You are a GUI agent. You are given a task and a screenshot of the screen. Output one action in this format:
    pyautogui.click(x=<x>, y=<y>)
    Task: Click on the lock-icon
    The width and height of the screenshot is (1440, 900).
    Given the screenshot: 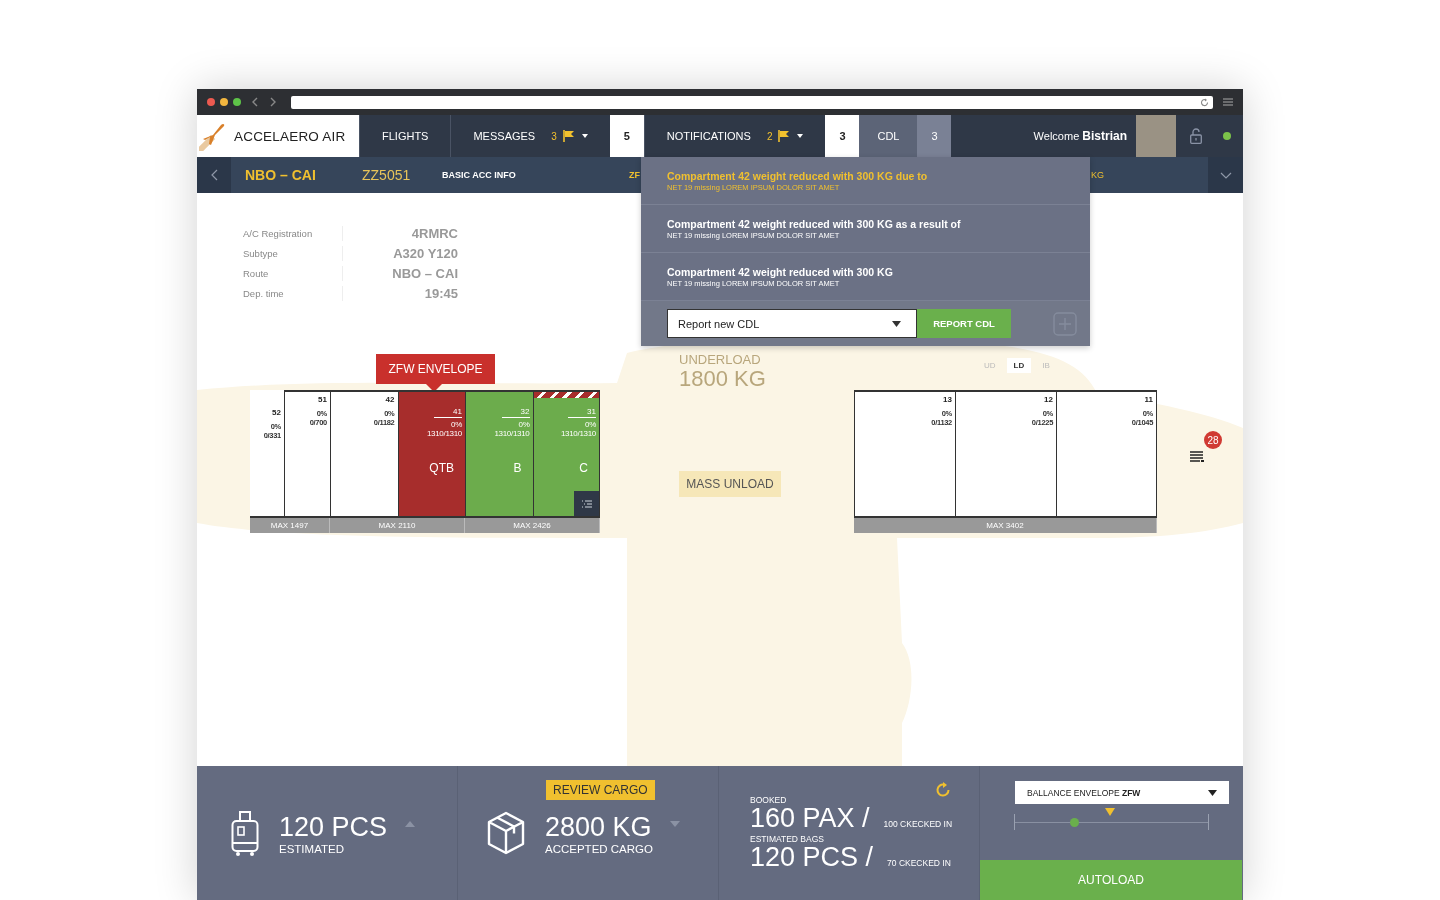 What is the action you would take?
    pyautogui.click(x=1196, y=136)
    